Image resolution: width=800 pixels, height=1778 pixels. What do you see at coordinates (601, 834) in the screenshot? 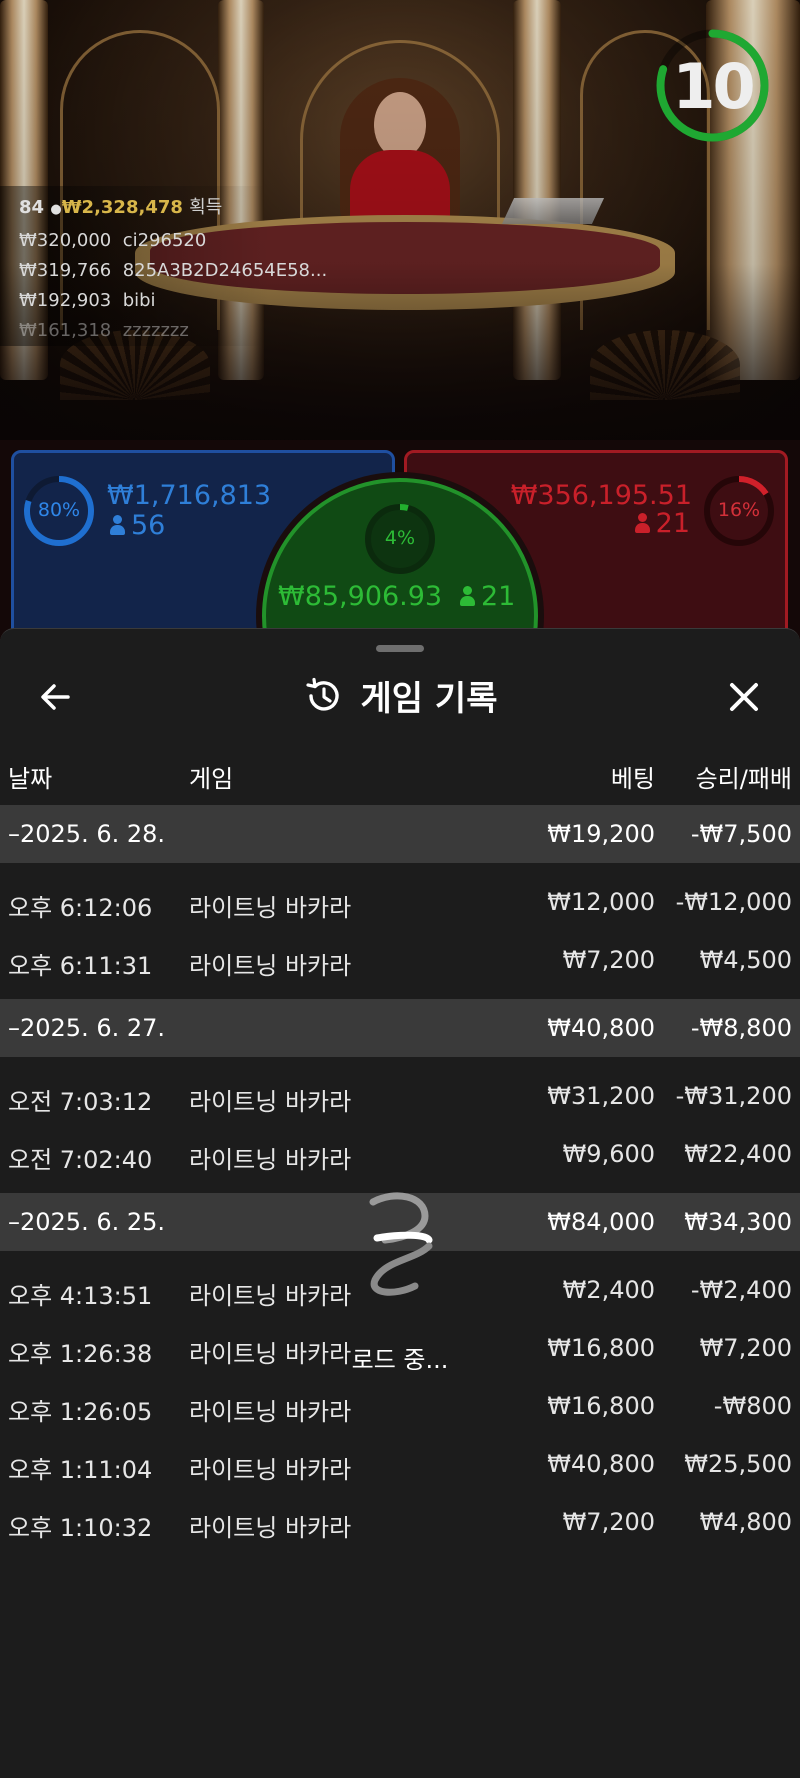
I see `group-bet-total: ₩19,200` at bounding box center [601, 834].